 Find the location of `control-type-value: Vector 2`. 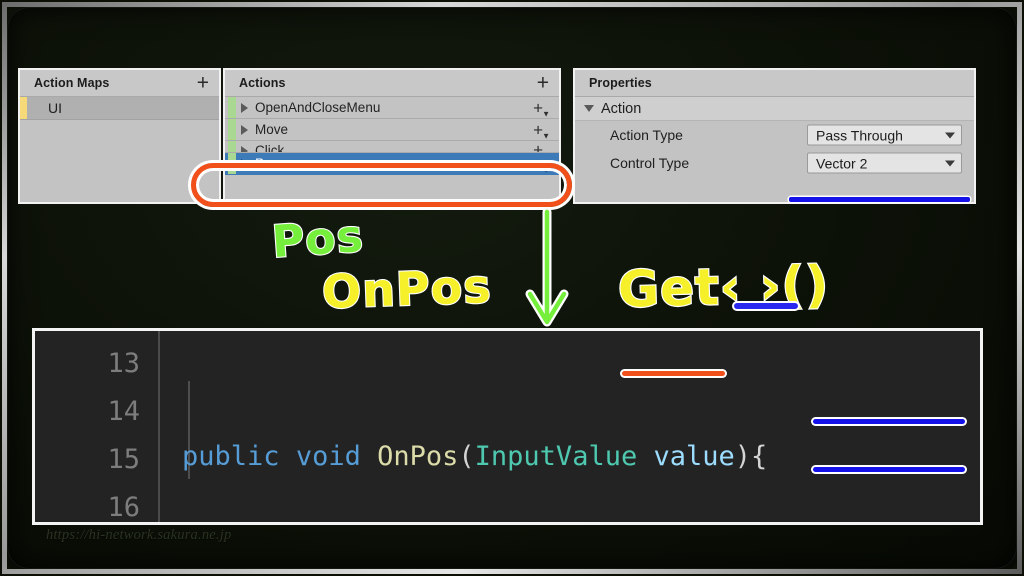

control-type-value: Vector 2 is located at coordinates (842, 163).